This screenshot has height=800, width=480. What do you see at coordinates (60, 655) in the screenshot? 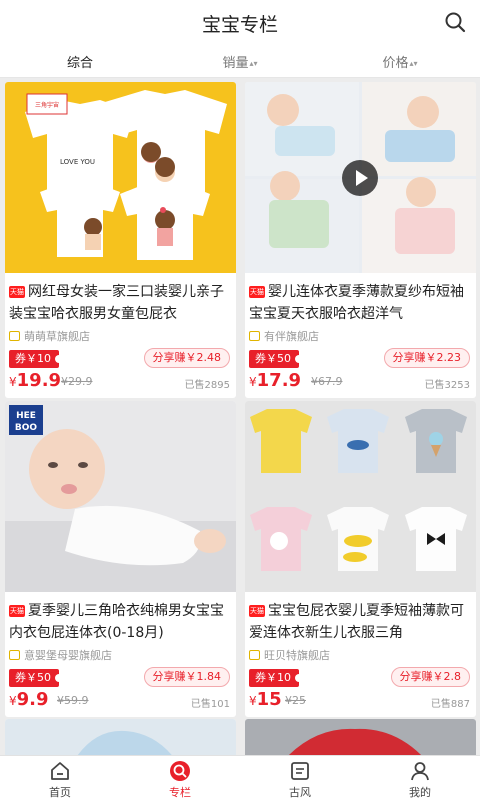
I see `shop-name: 意婴堡母婴旗舰店` at bounding box center [60, 655].